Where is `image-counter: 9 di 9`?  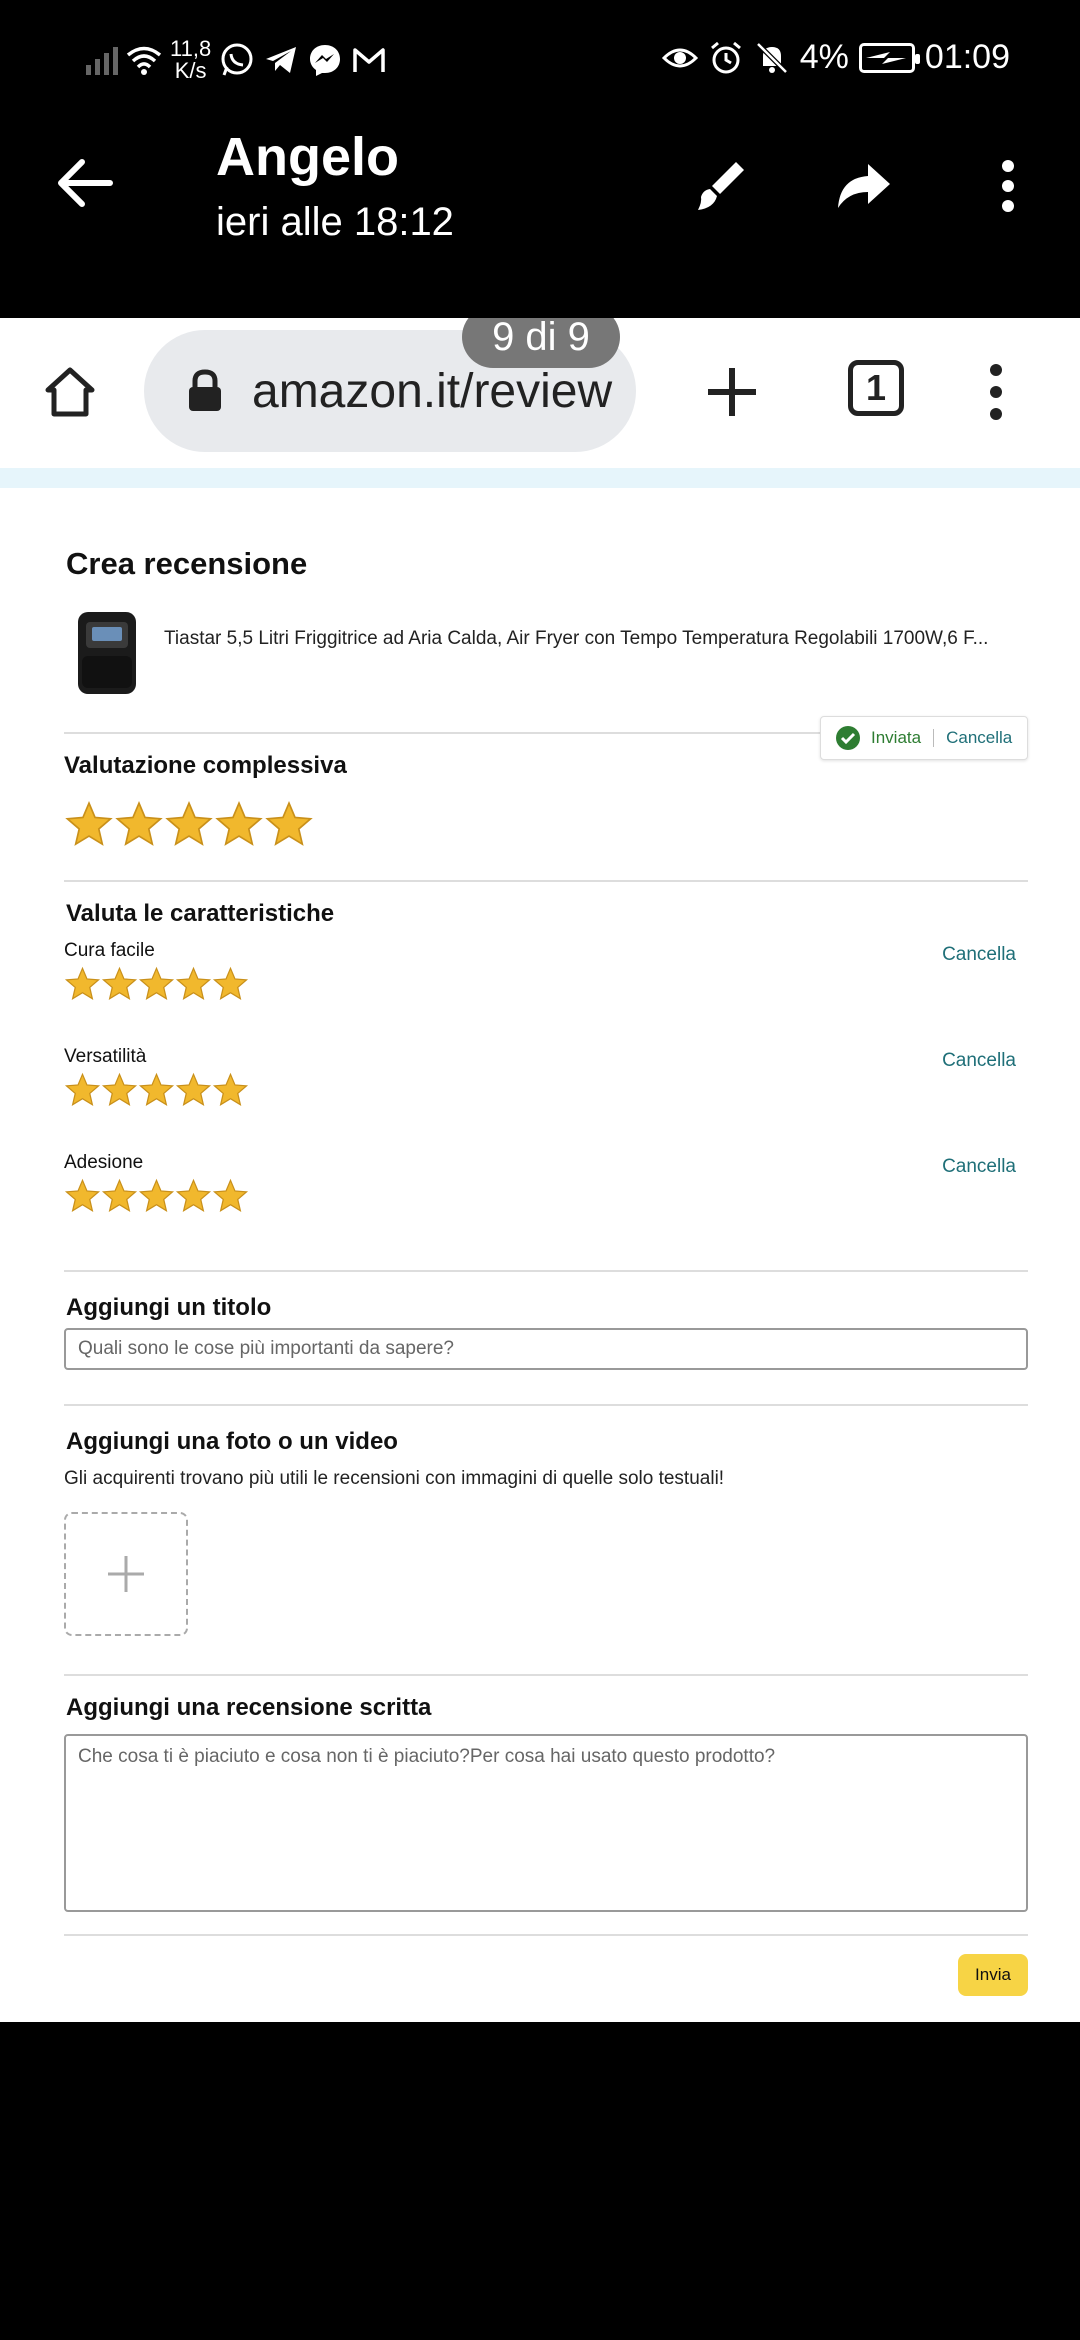 image-counter: 9 di 9 is located at coordinates (541, 343).